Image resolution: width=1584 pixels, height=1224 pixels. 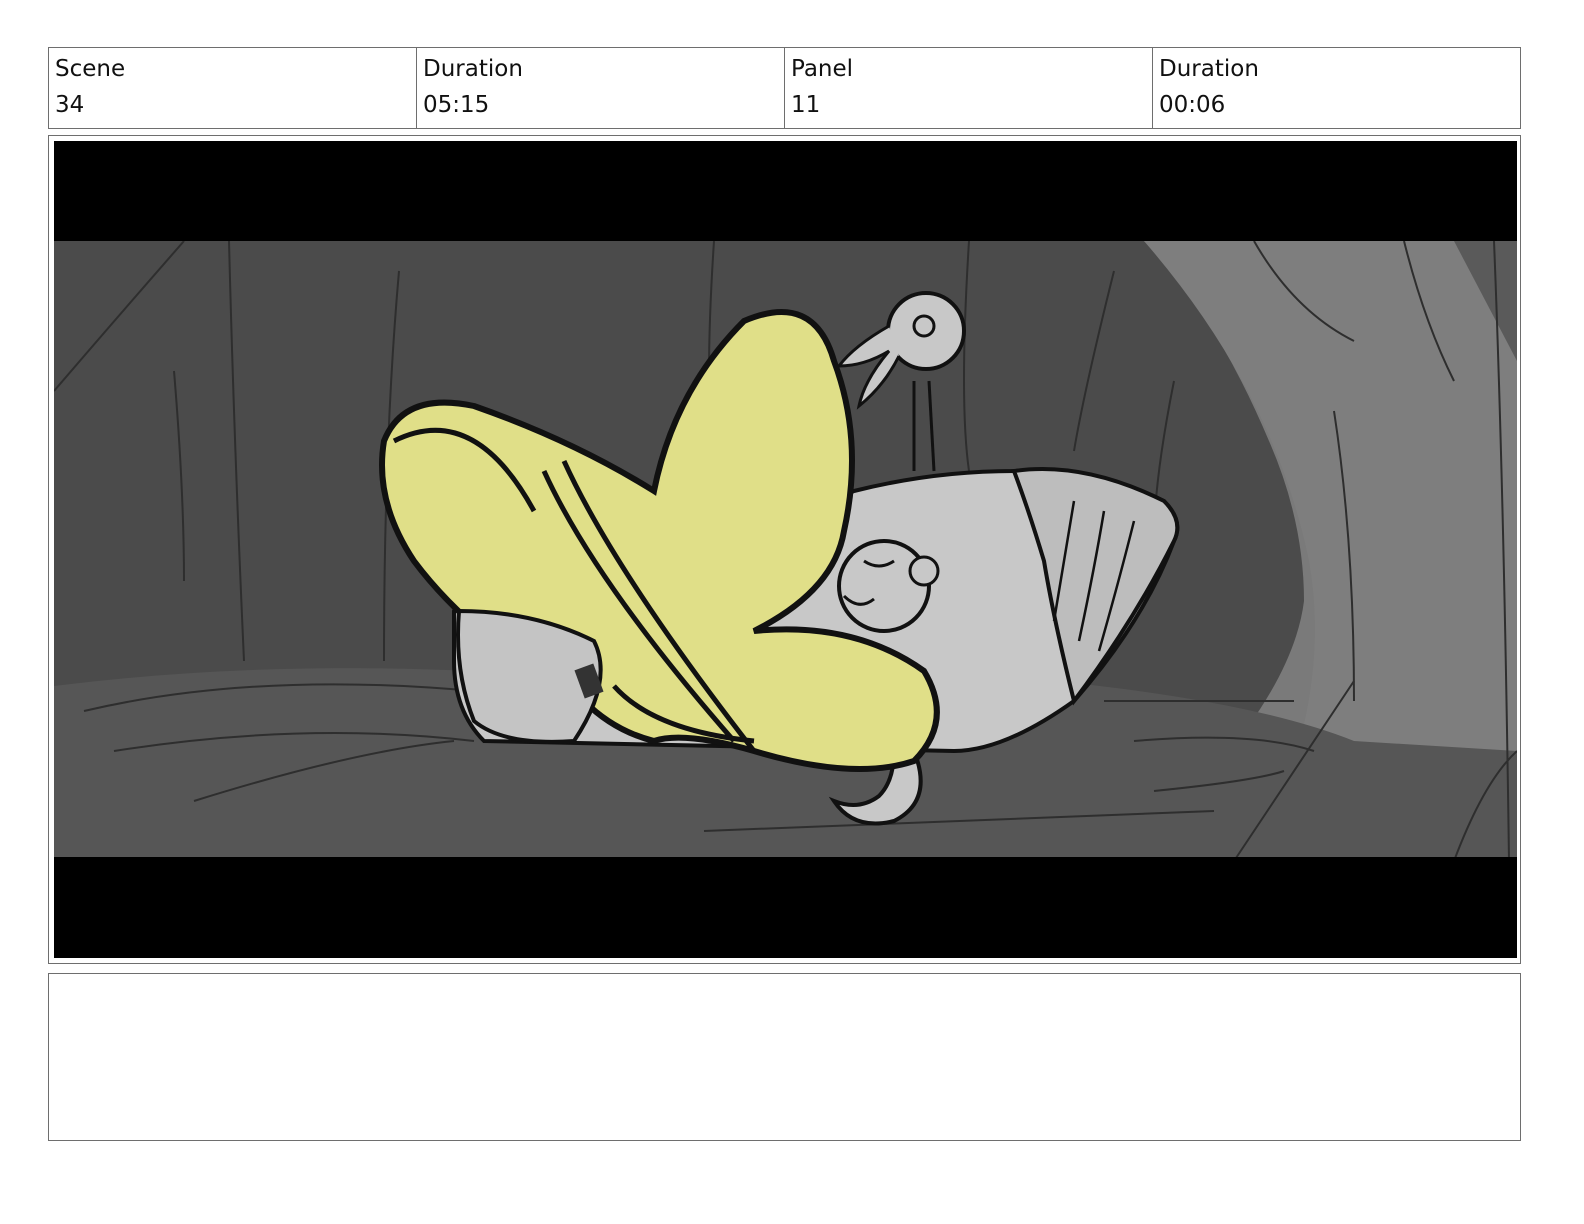 What do you see at coordinates (1209, 69) in the screenshot?
I see `panel-duration-label: Duration` at bounding box center [1209, 69].